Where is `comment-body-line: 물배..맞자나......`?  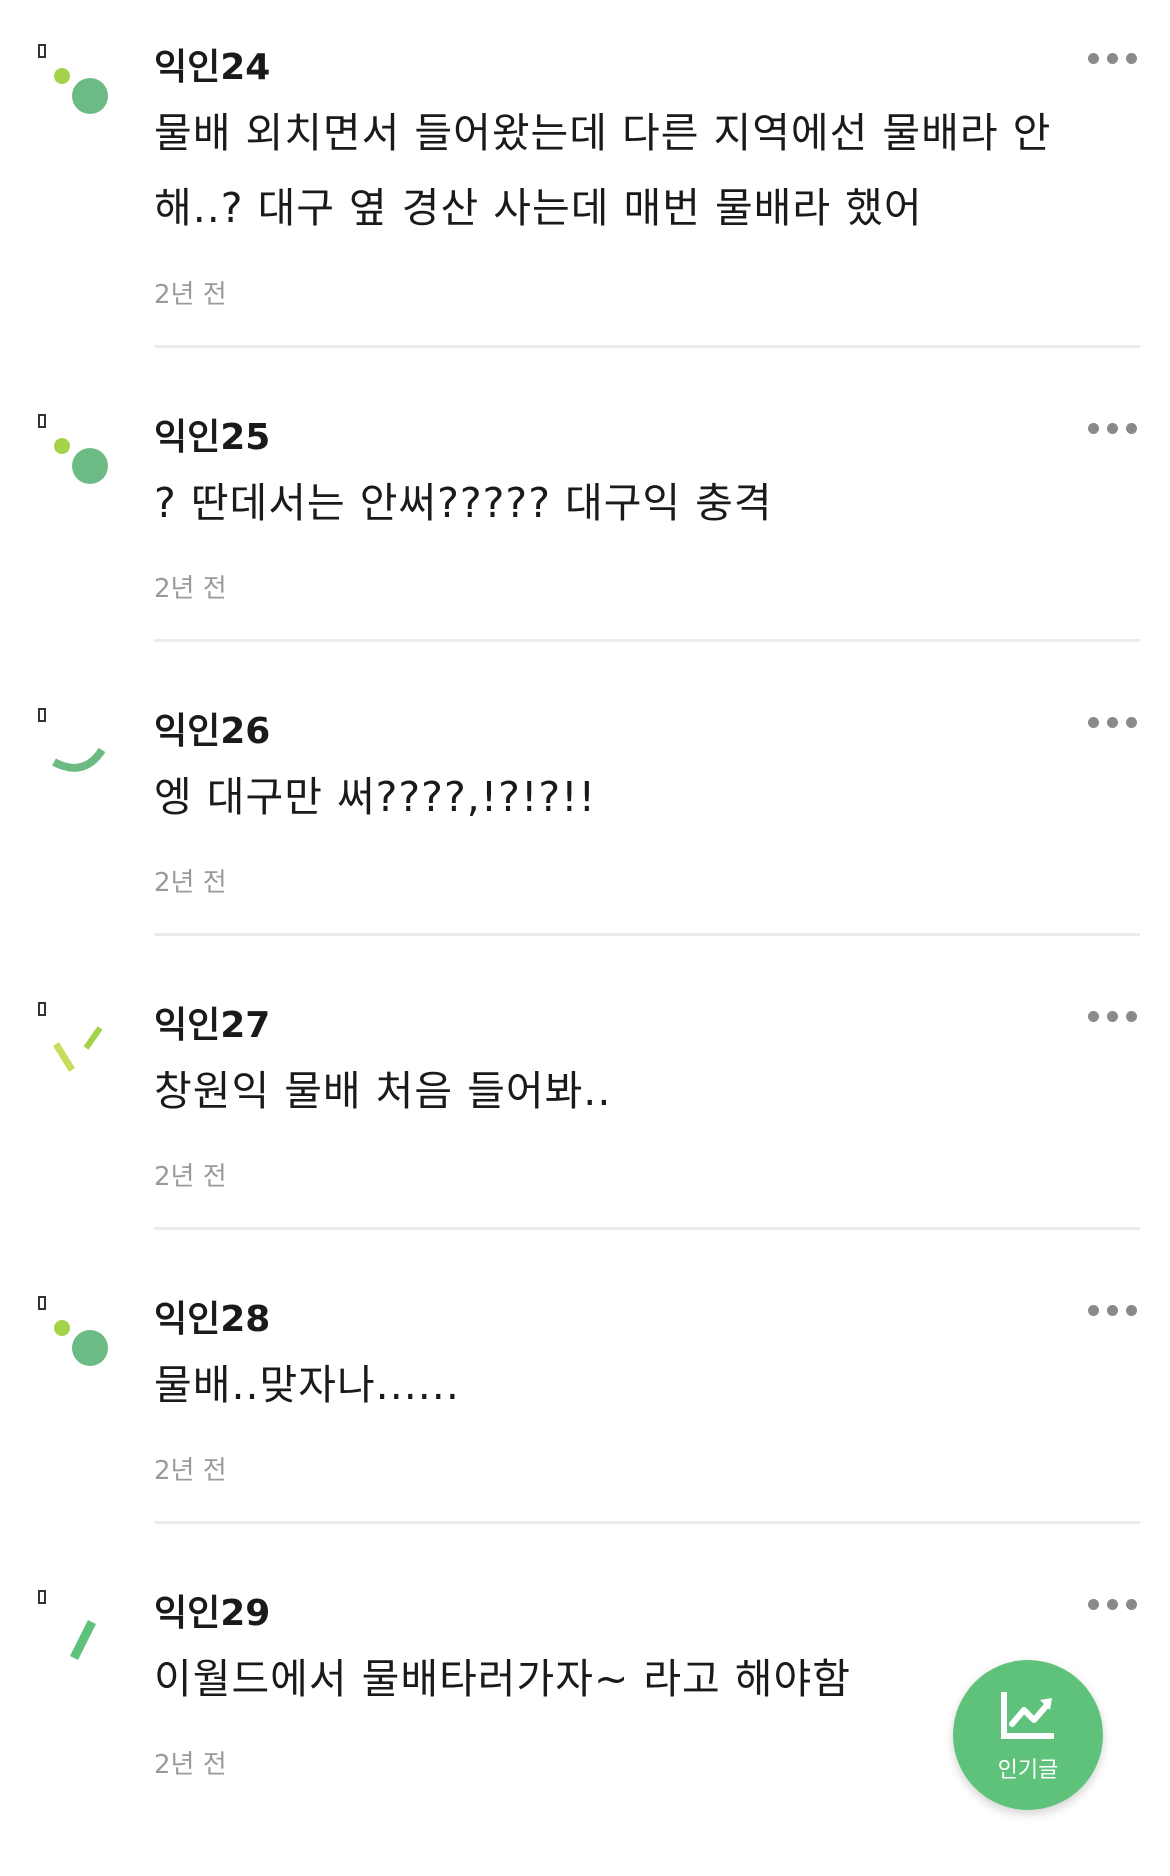 comment-body-line: 물배..맞자나...... is located at coordinates (307, 1385).